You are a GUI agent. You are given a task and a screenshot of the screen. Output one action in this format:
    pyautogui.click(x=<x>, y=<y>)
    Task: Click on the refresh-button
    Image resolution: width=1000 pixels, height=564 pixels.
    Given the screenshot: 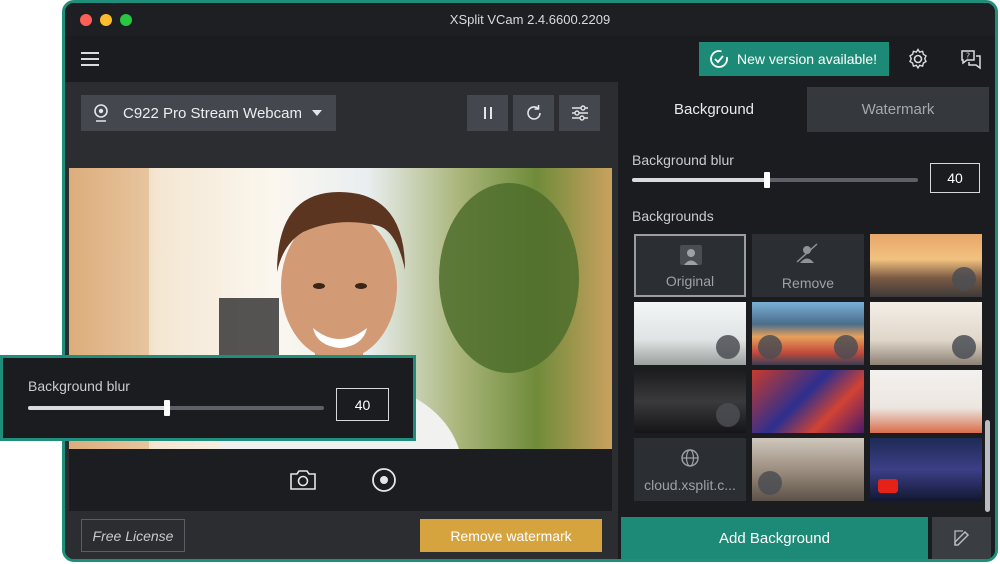 What is the action you would take?
    pyautogui.click(x=533, y=113)
    